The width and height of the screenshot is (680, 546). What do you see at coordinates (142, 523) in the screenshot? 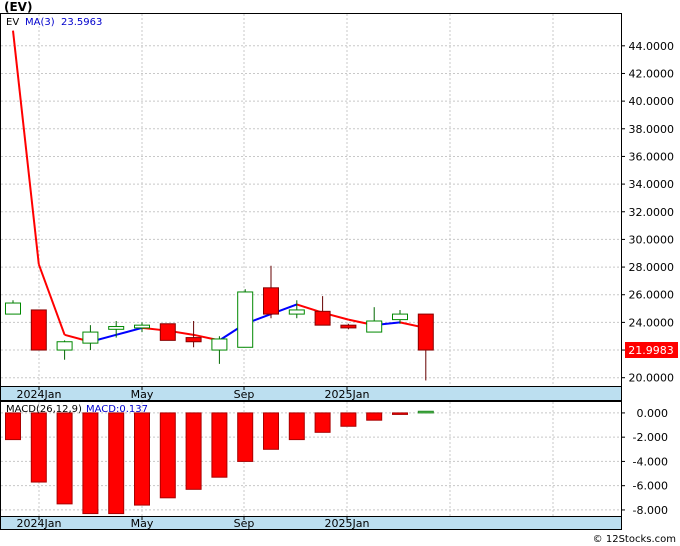
I see `macd-x-tick-label: May` at bounding box center [142, 523].